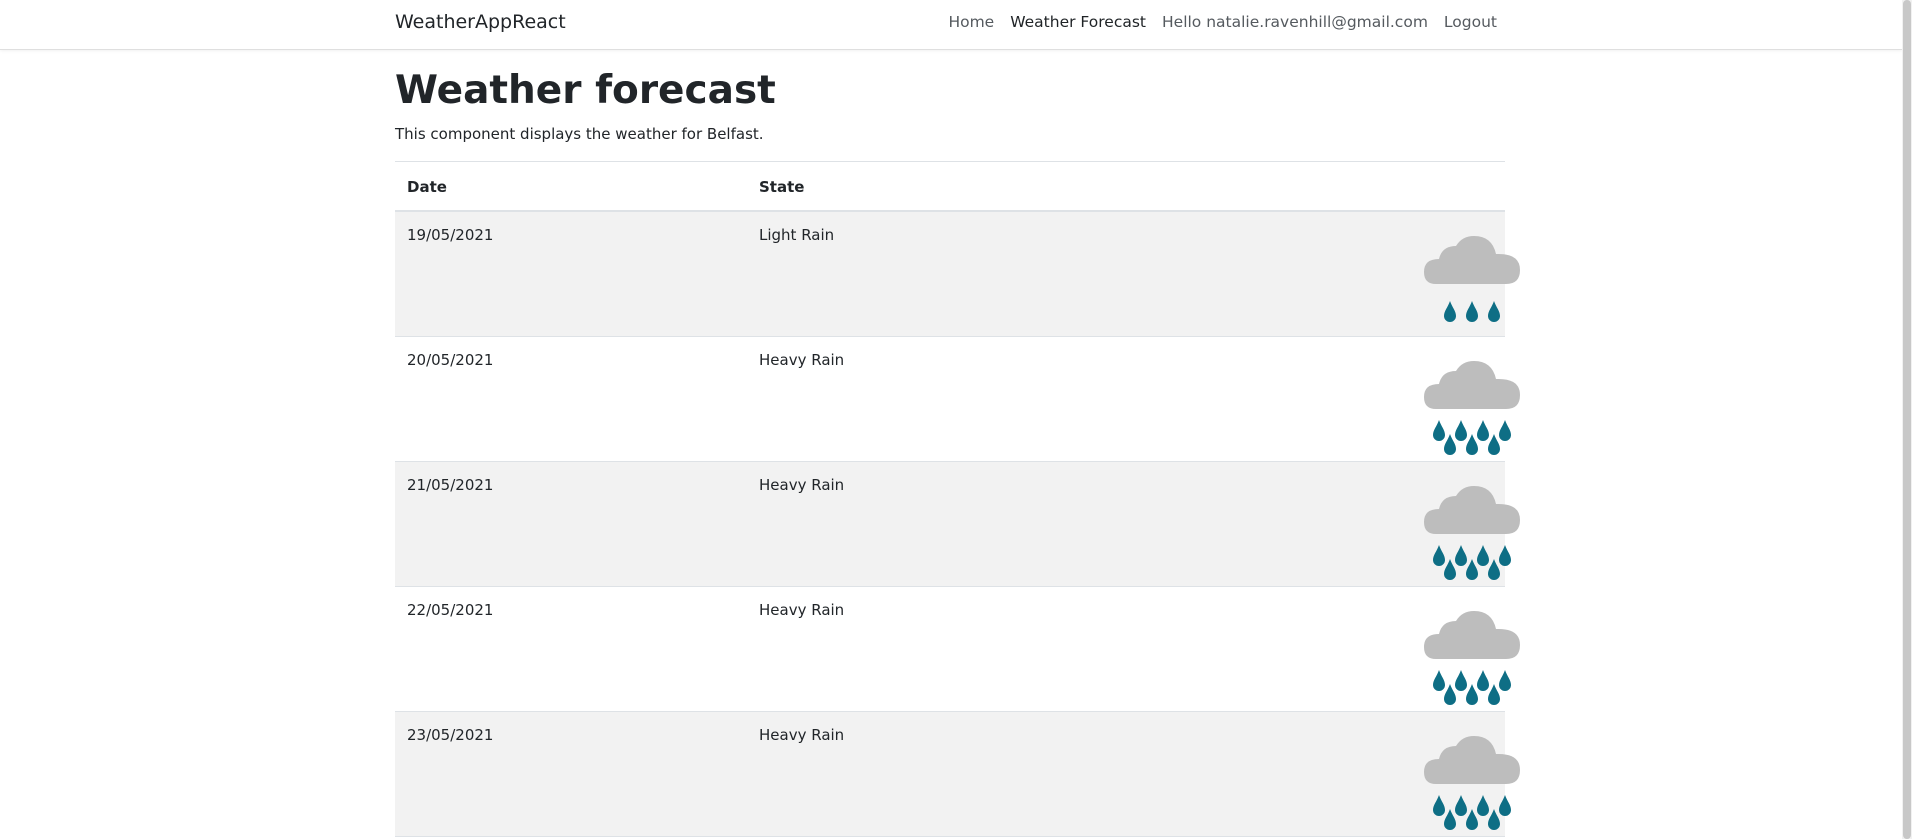 The width and height of the screenshot is (1912, 839). I want to click on nav-weather-forecast-link: Weather Forecast, so click(1078, 22).